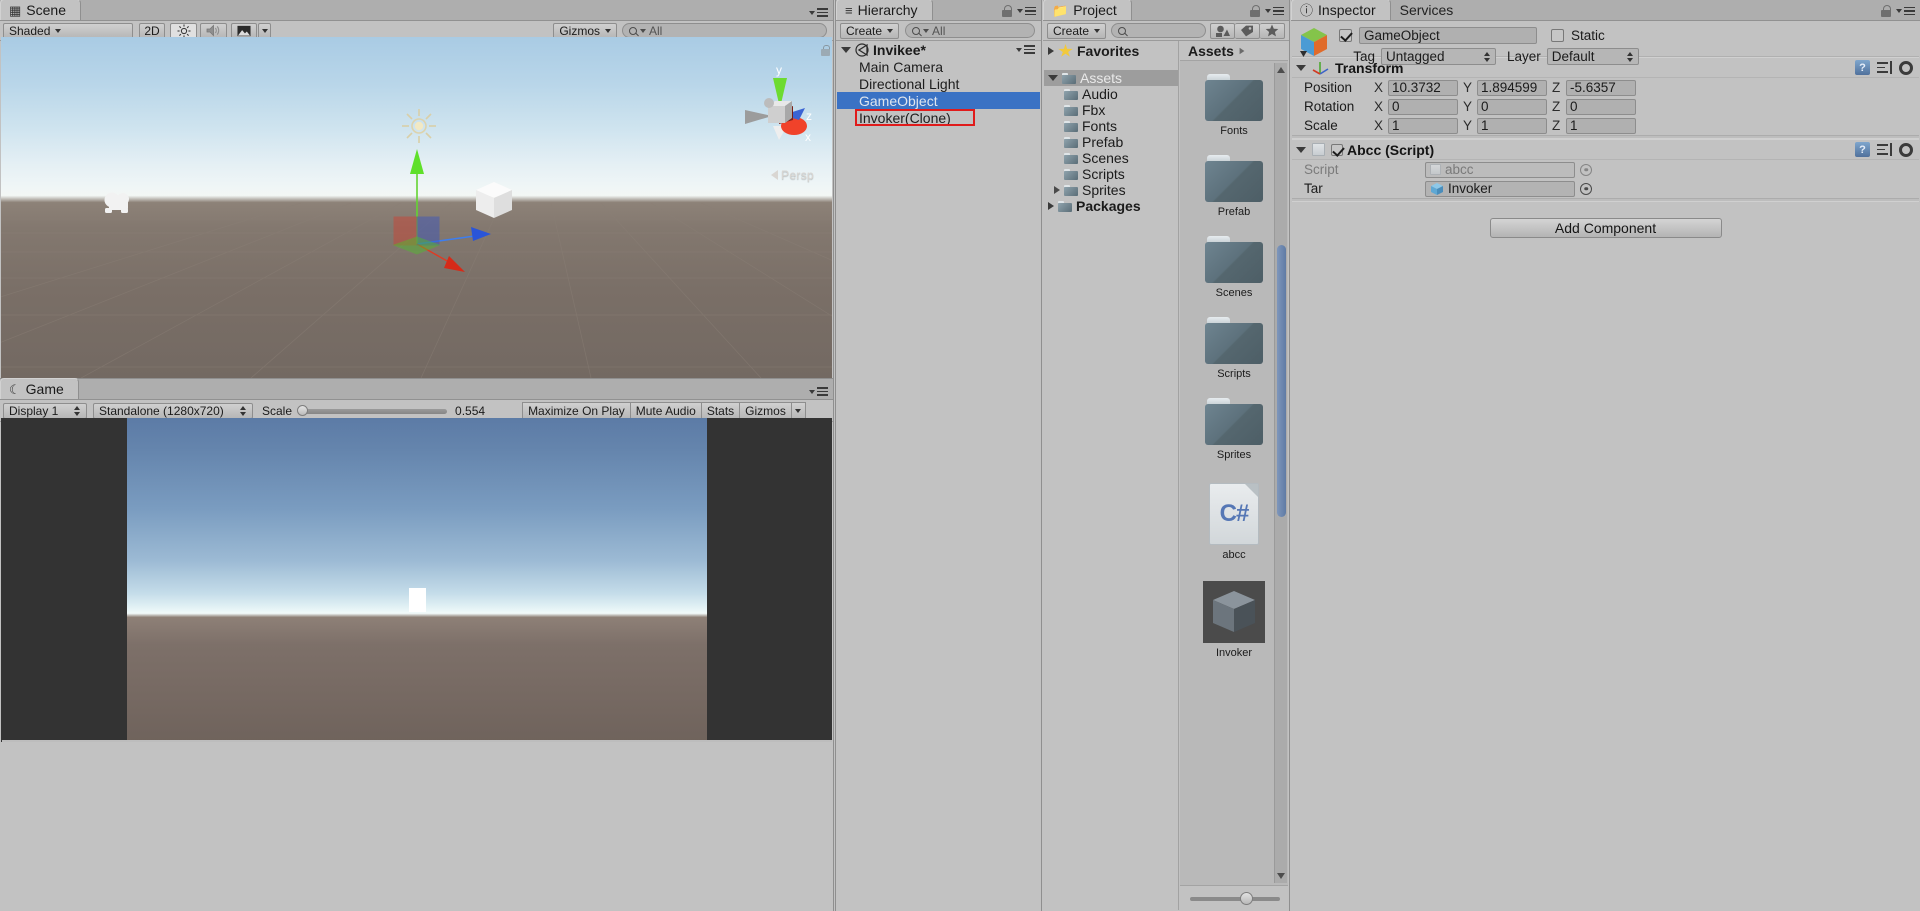 This screenshot has width=1920, height=911. What do you see at coordinates (1905, 11) in the screenshot?
I see `inspector-menu-icon` at bounding box center [1905, 11].